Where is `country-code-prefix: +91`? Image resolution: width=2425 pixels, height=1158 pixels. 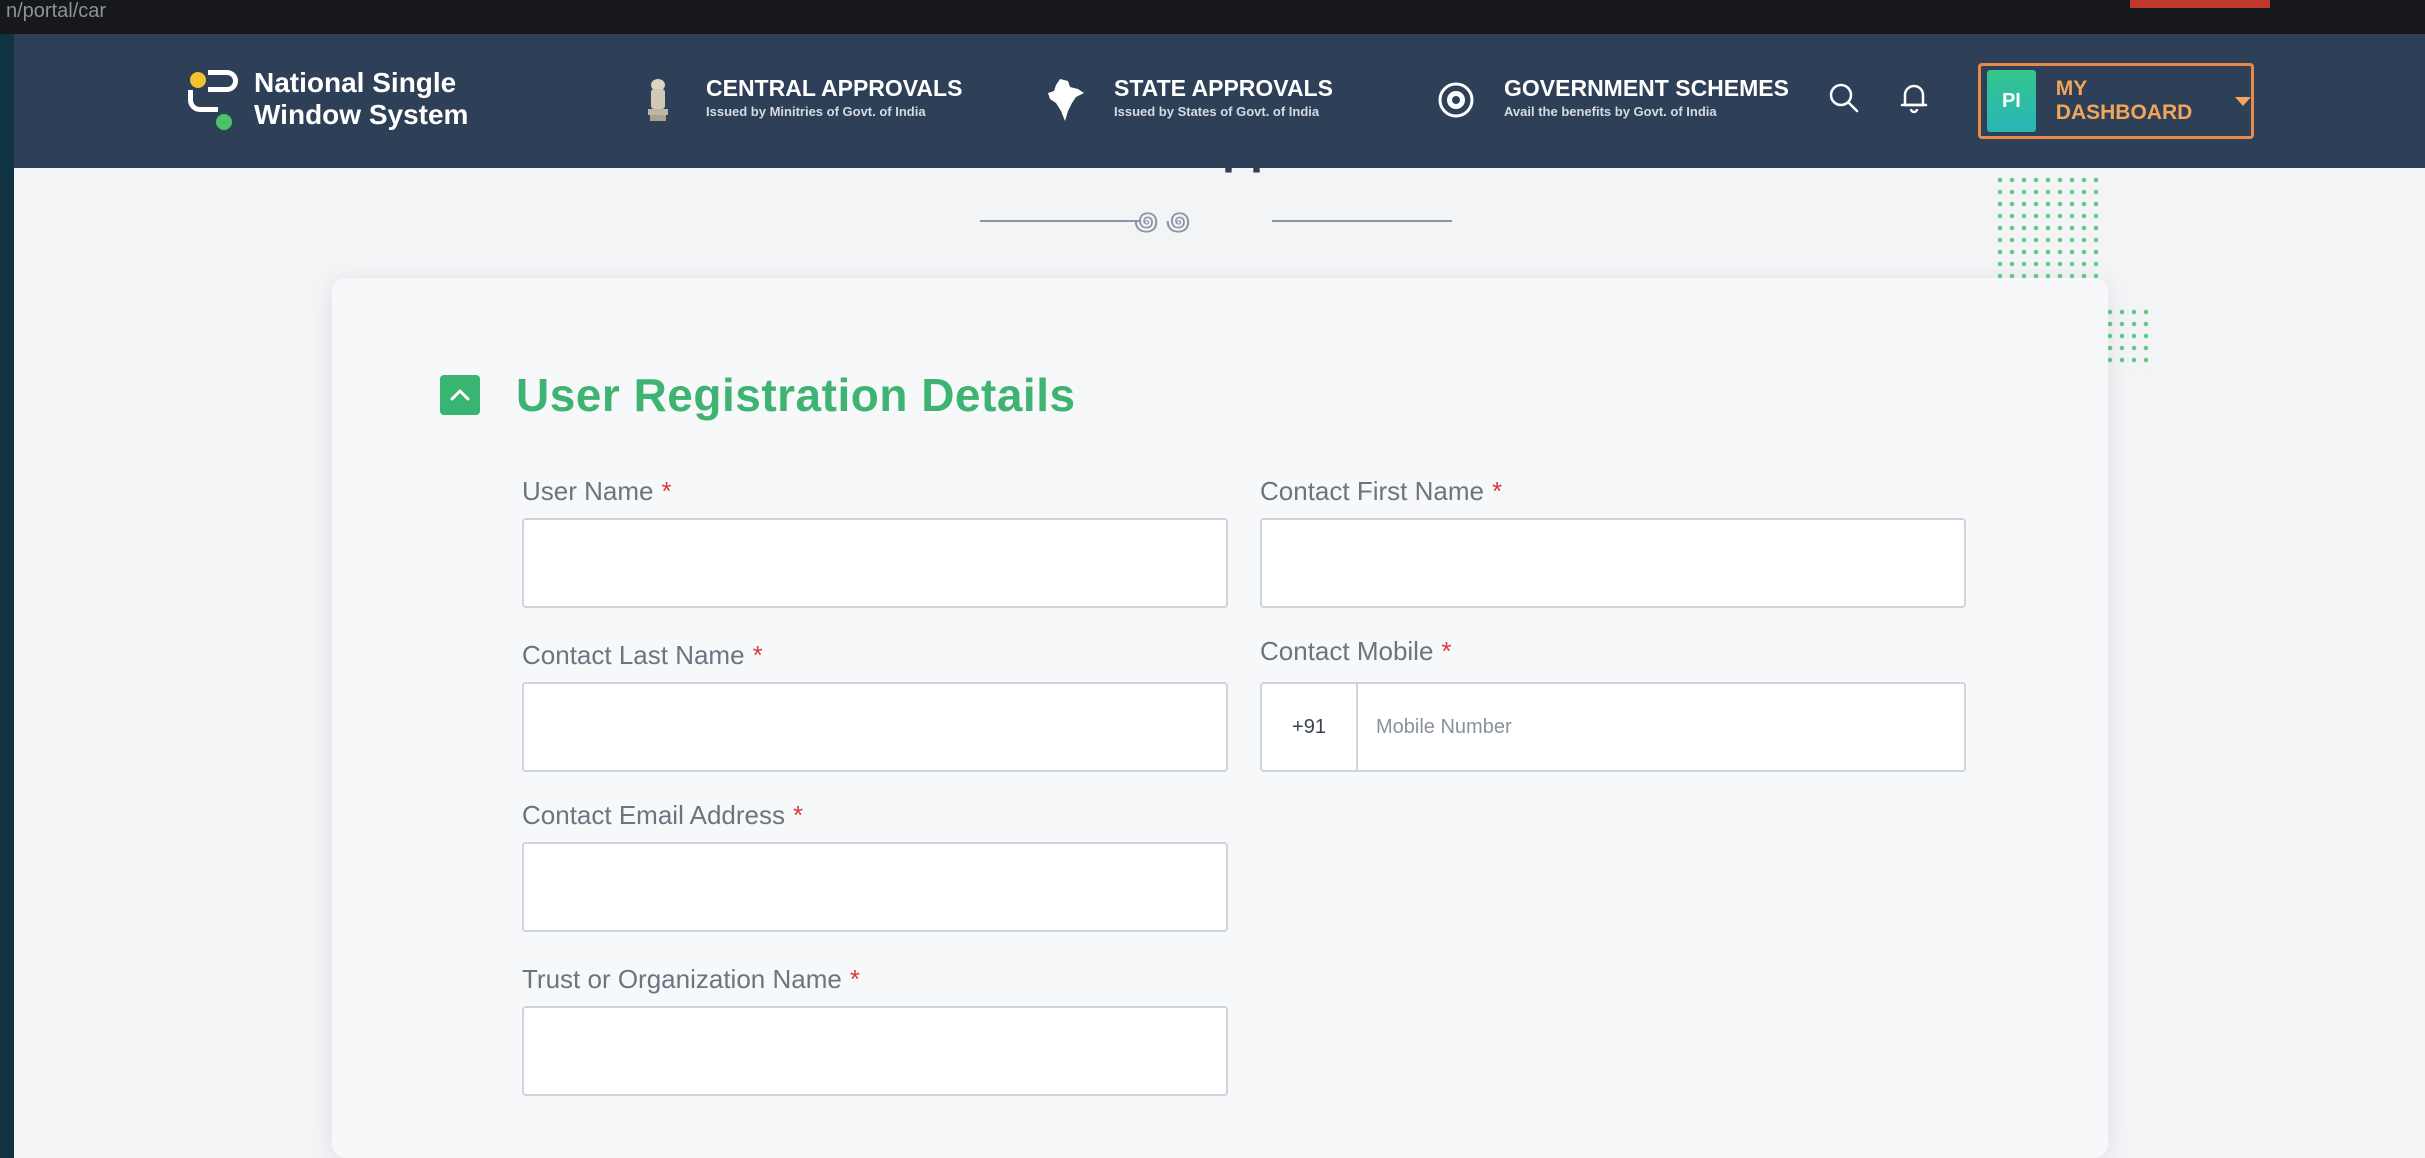
country-code-prefix: +91 is located at coordinates (1310, 727).